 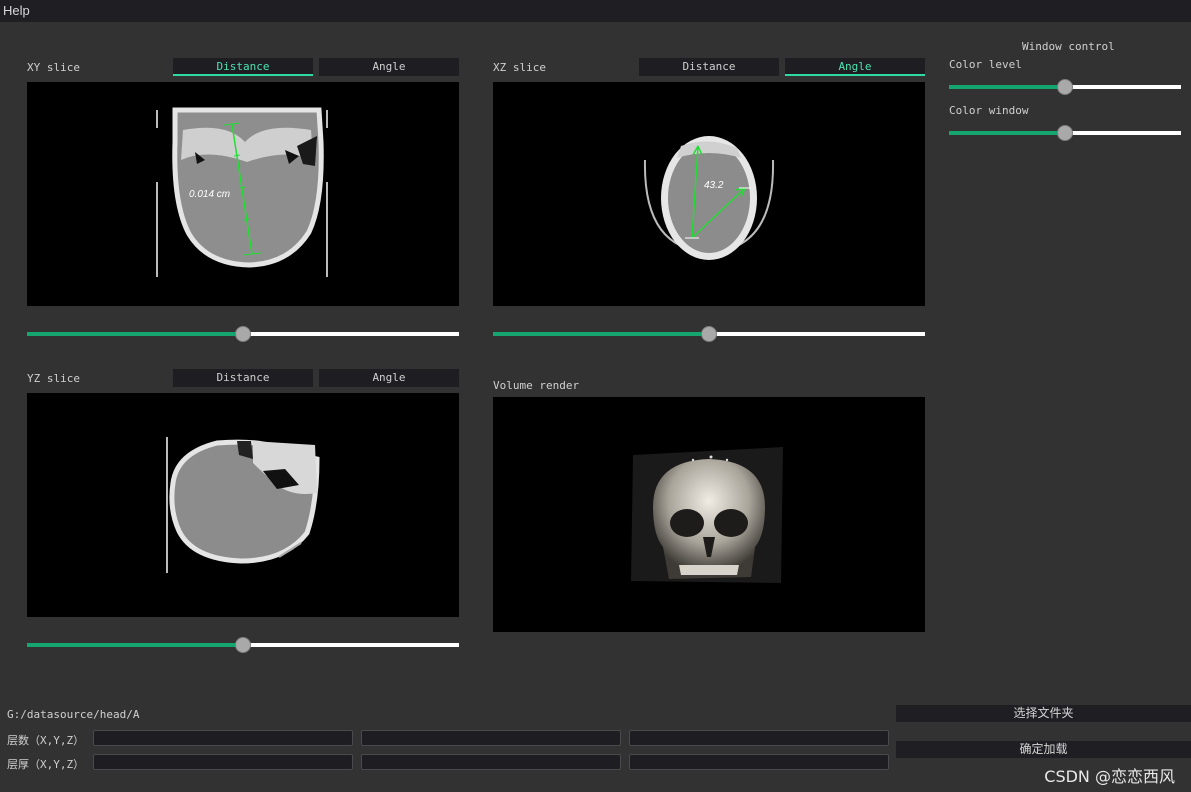 What do you see at coordinates (1068, 46) in the screenshot?
I see `window-control-title: Window control` at bounding box center [1068, 46].